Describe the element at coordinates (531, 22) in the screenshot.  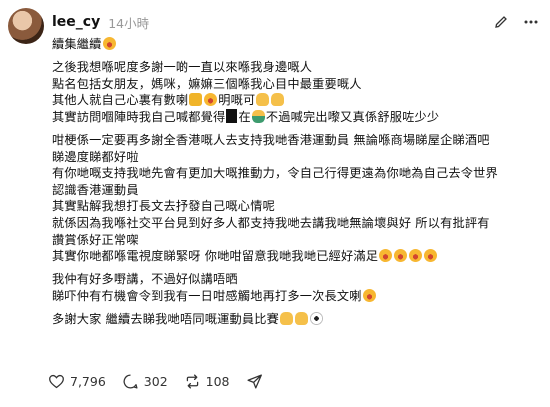
I see `more-options-icon` at that location.